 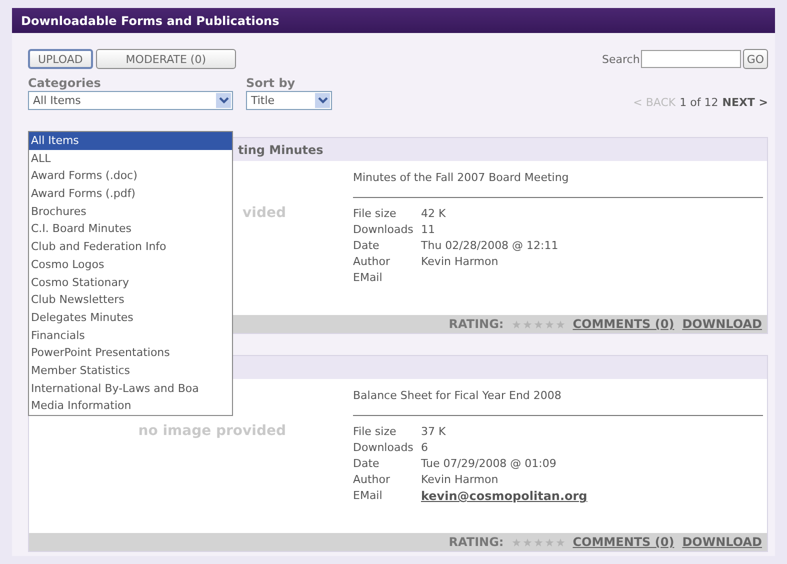 I want to click on dropdown-option: All Items, so click(x=130, y=141).